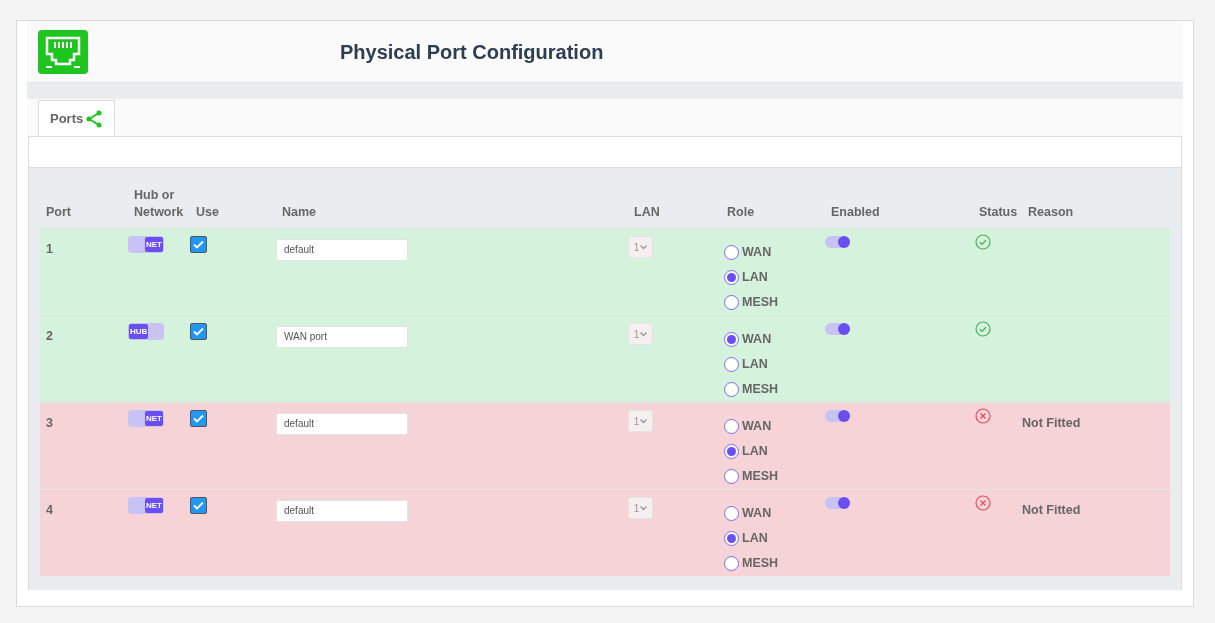 Image resolution: width=1215 pixels, height=623 pixels. I want to click on column-header: LAN, so click(647, 212).